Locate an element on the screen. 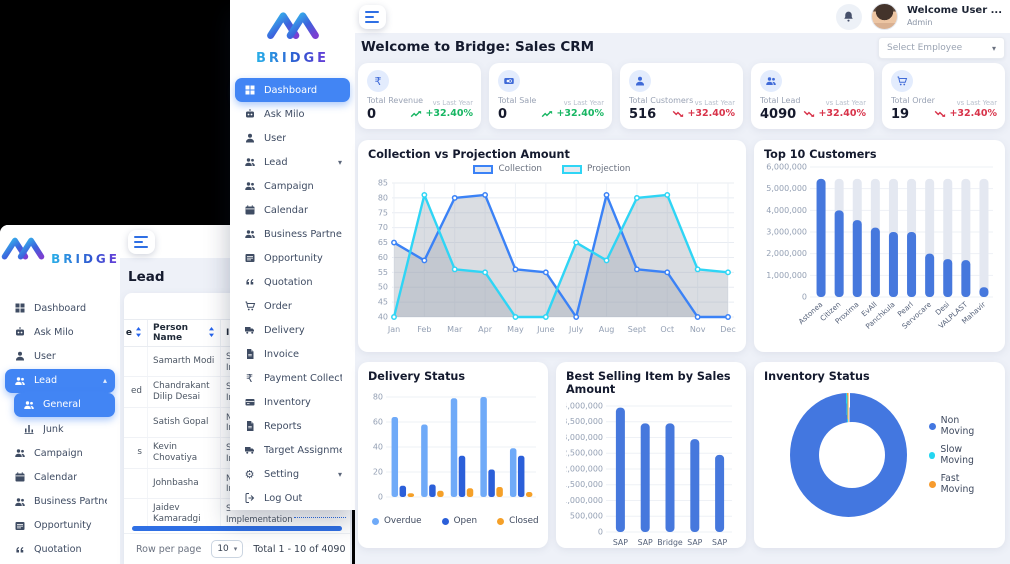 This screenshot has height=564, width=1010. sidebar-item-payment-collection: ₹ Payment Collection is located at coordinates (292, 378).